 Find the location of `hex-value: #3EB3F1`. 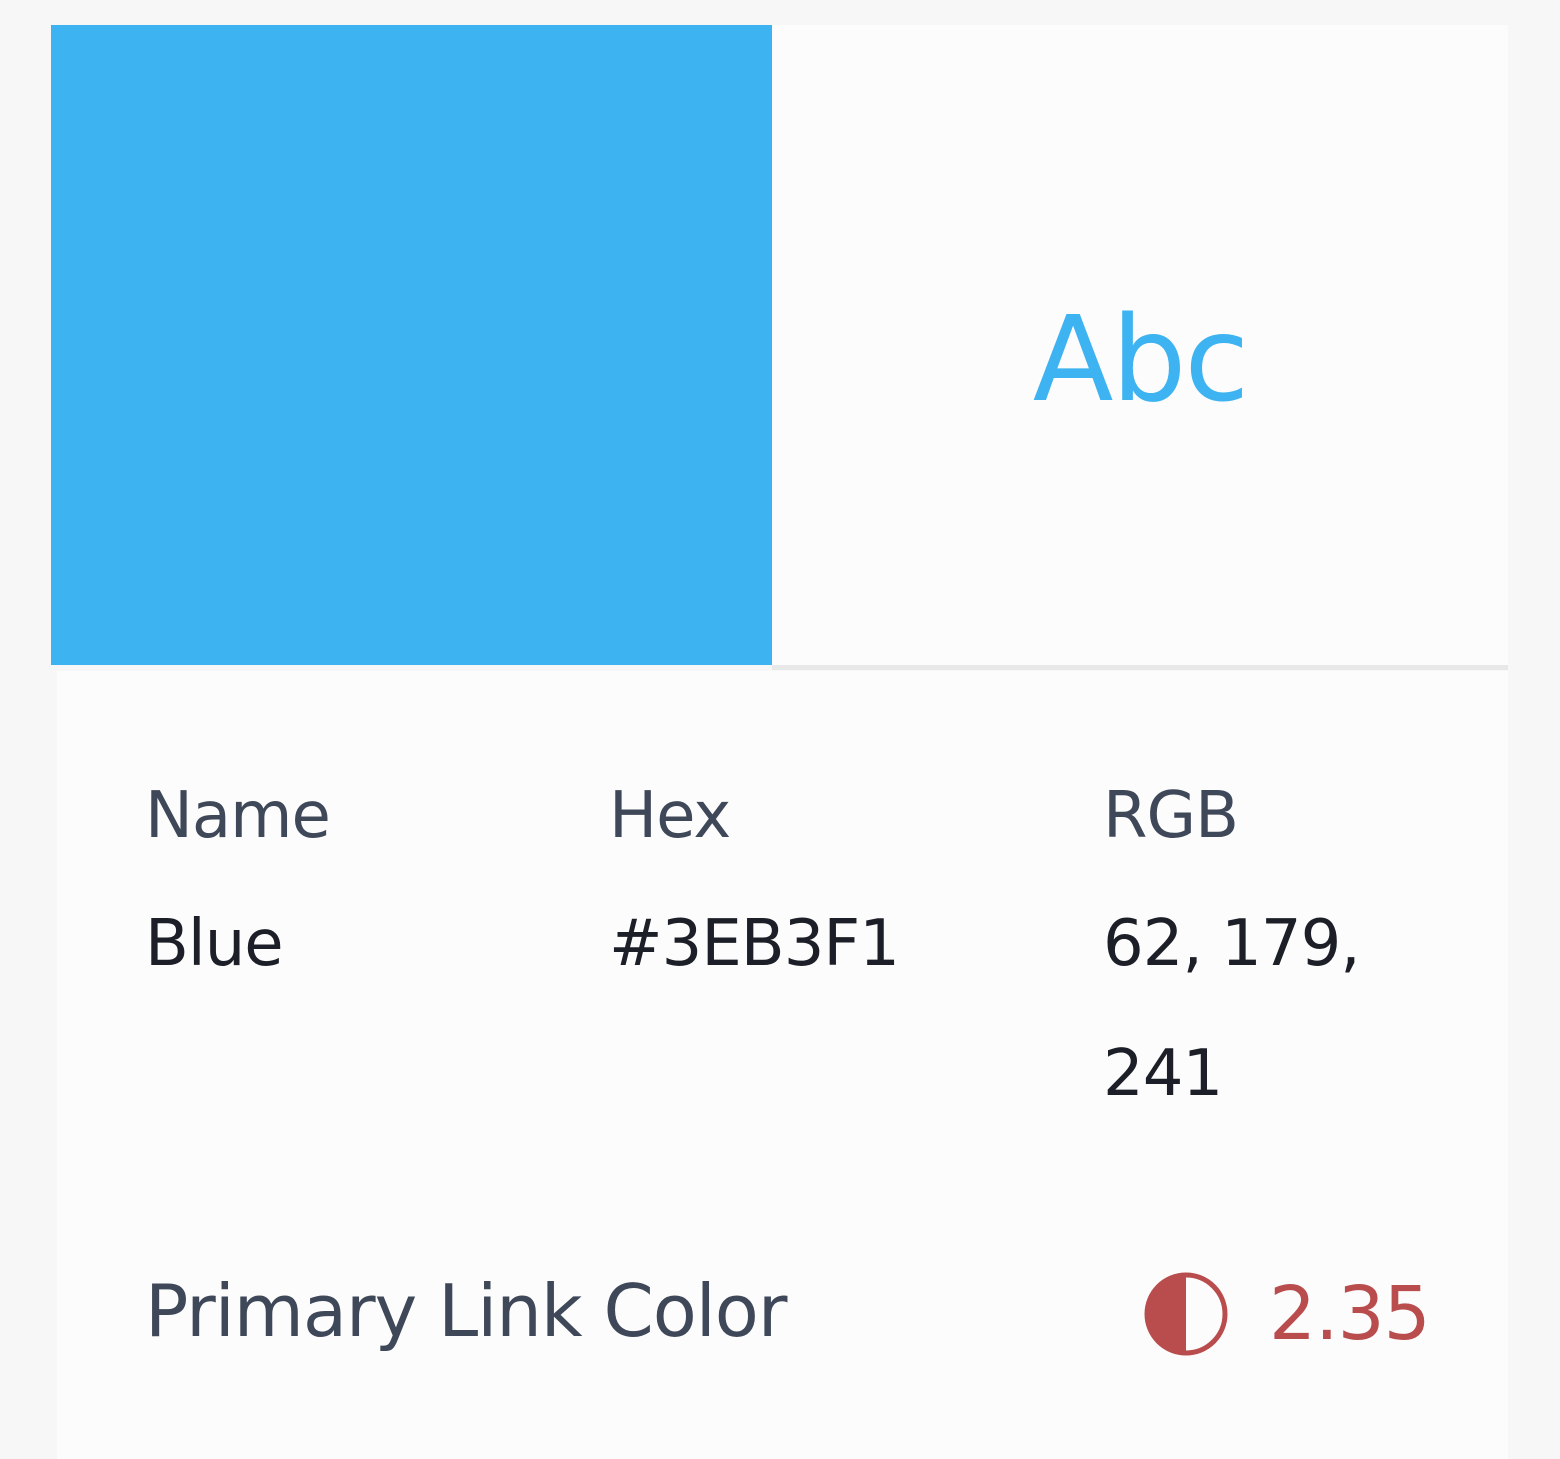

hex-value: #3EB3F1 is located at coordinates (754, 944).